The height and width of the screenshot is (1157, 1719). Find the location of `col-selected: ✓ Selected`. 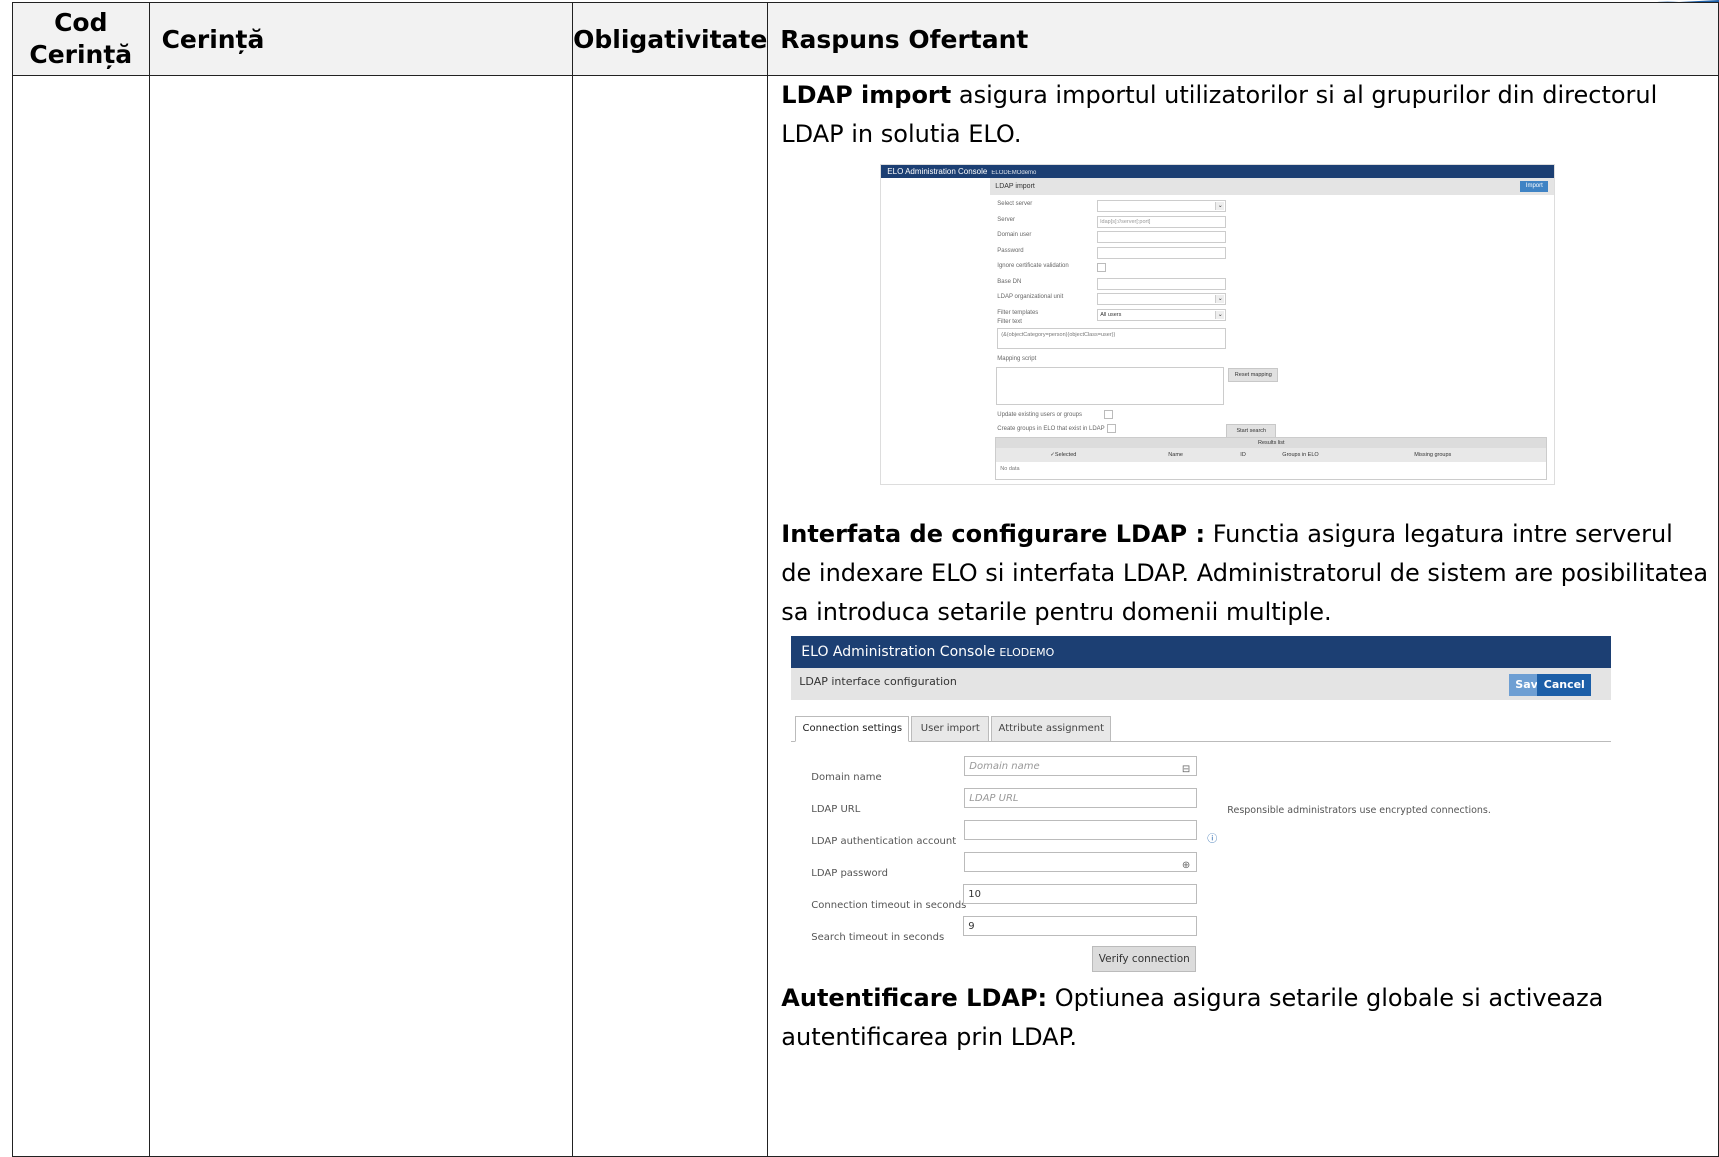

col-selected: ✓ Selected is located at coordinates (1063, 455).